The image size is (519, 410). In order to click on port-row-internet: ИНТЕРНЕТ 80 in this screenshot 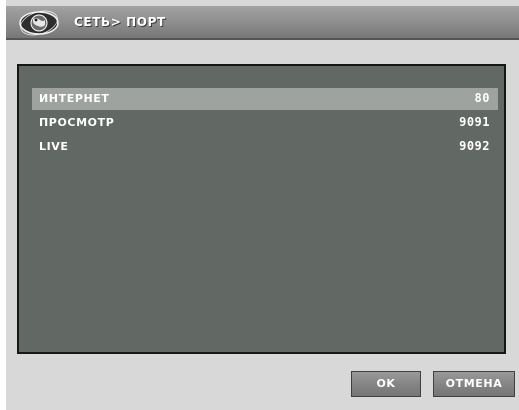, I will do `click(265, 99)`.